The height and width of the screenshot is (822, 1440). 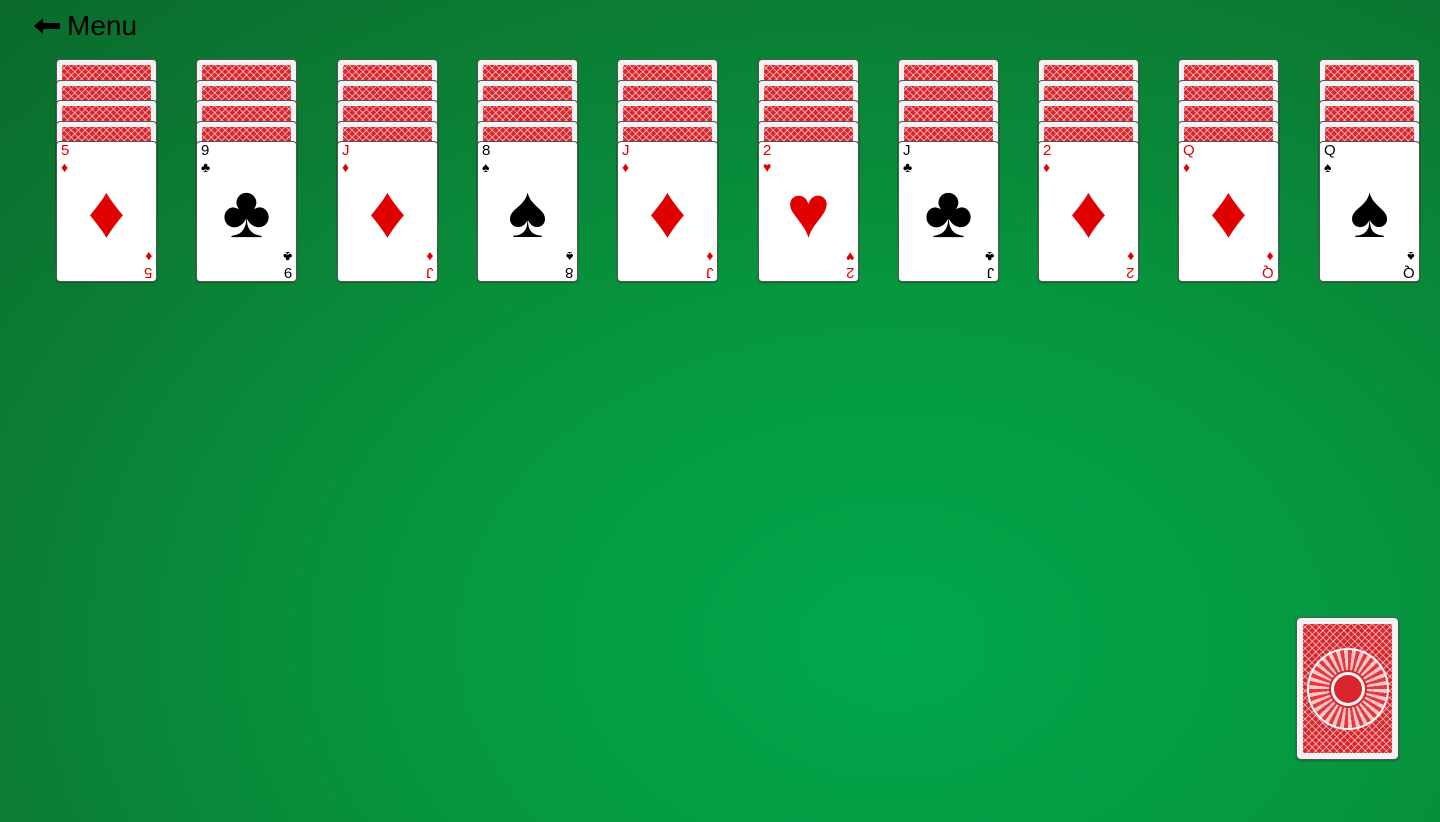 I want to click on tableau-column: 2 ♥ ♥ 2 ♥, so click(x=809, y=173).